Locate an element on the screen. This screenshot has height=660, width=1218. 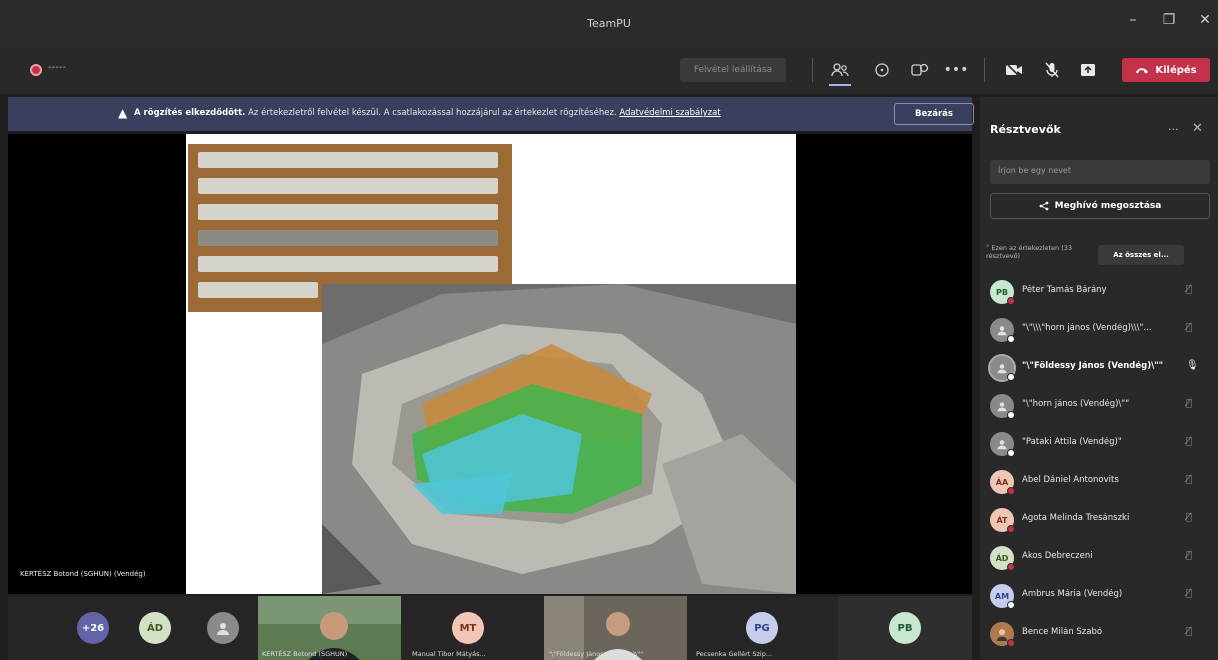
participants-section-header: ˅ Ezen az értekezleten (33 résztvevő) is located at coordinates (1036, 252).